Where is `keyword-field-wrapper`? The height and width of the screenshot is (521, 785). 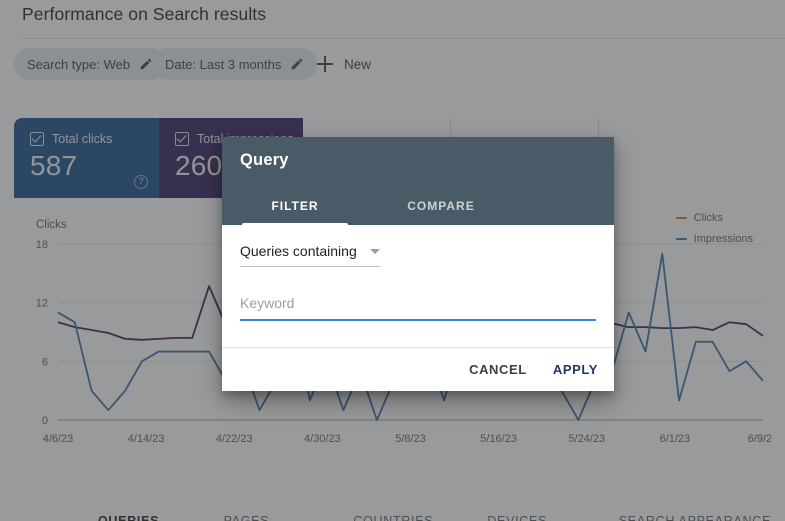
keyword-field-wrapper is located at coordinates (418, 308).